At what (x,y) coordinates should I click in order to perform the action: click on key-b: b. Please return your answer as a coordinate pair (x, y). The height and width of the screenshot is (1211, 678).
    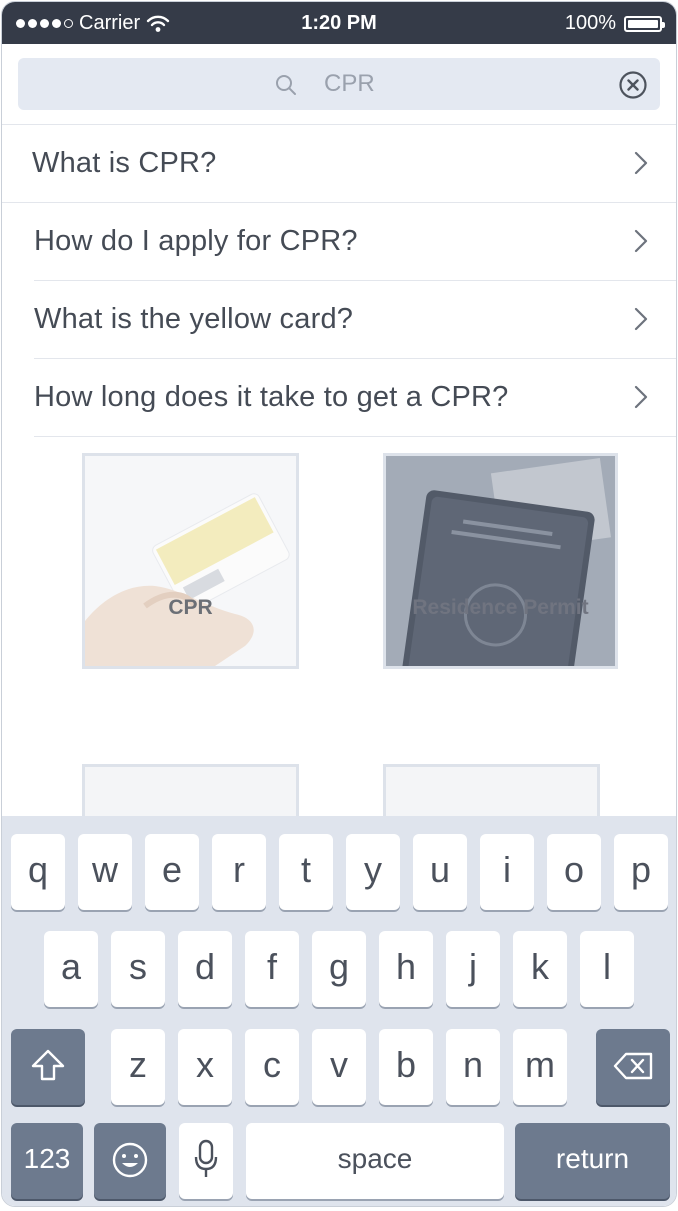
    Looking at the image, I should click on (406, 1067).